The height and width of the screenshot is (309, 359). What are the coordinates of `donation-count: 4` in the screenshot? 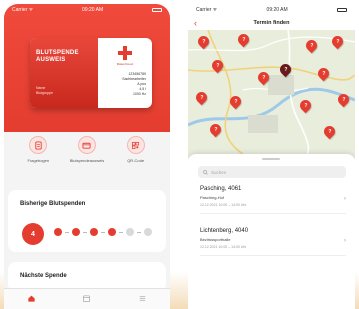 It's located at (33, 234).